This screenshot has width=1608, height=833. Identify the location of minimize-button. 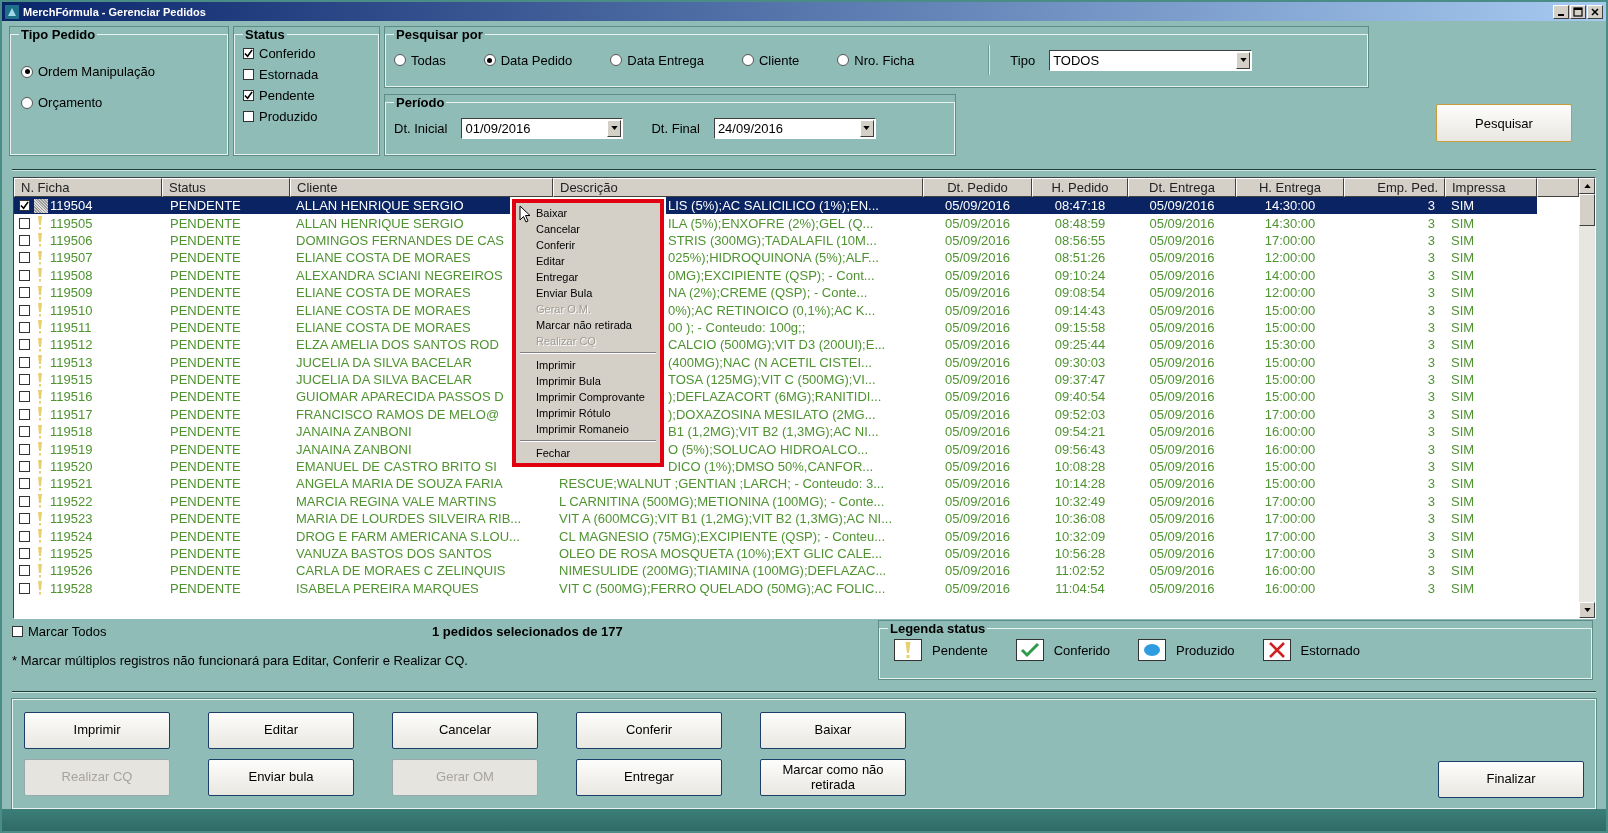
(1561, 11).